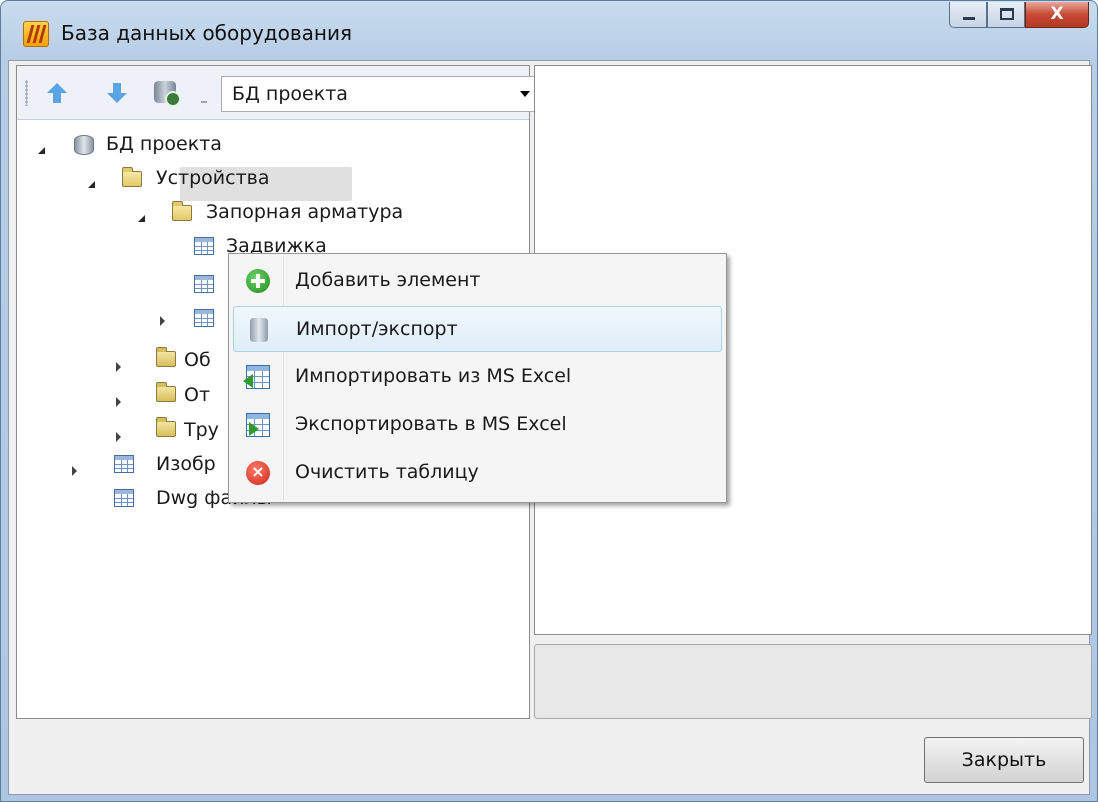  What do you see at coordinates (201, 430) in the screenshot?
I see `tree-node-pipes: Тру` at bounding box center [201, 430].